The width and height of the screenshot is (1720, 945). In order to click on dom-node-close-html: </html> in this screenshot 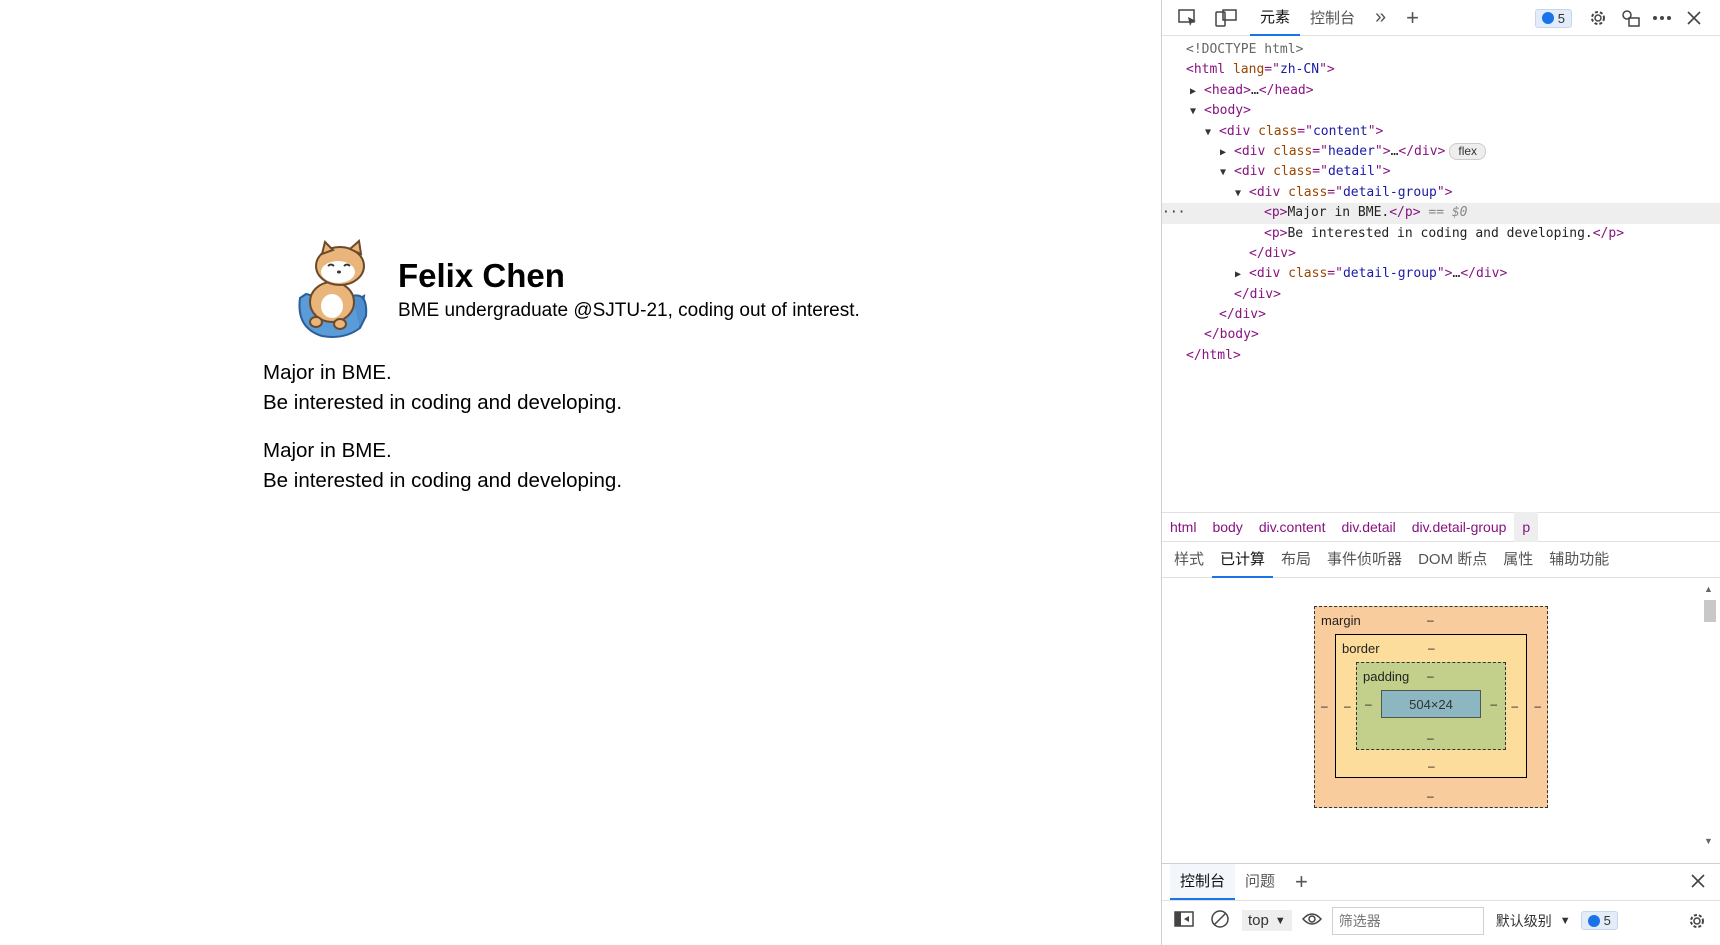, I will do `click(1441, 356)`.